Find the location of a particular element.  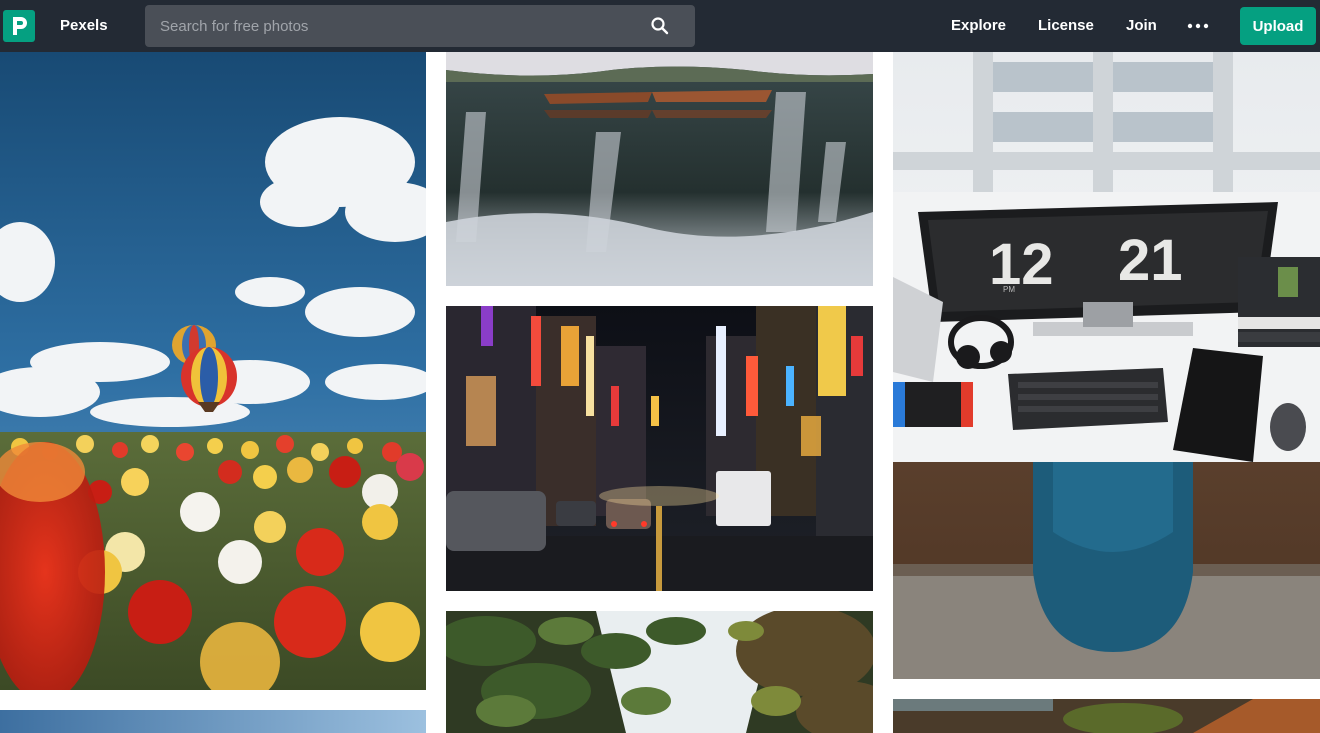

search-input is located at coordinates (390, 26).